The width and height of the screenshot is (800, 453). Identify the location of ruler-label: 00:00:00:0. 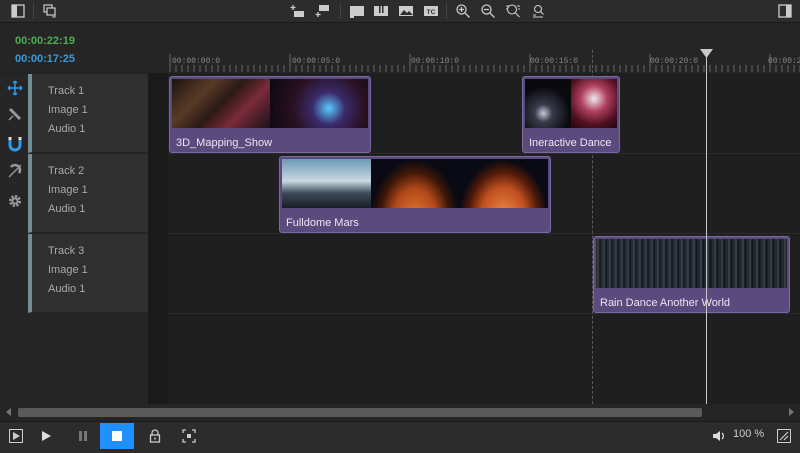
(196, 61).